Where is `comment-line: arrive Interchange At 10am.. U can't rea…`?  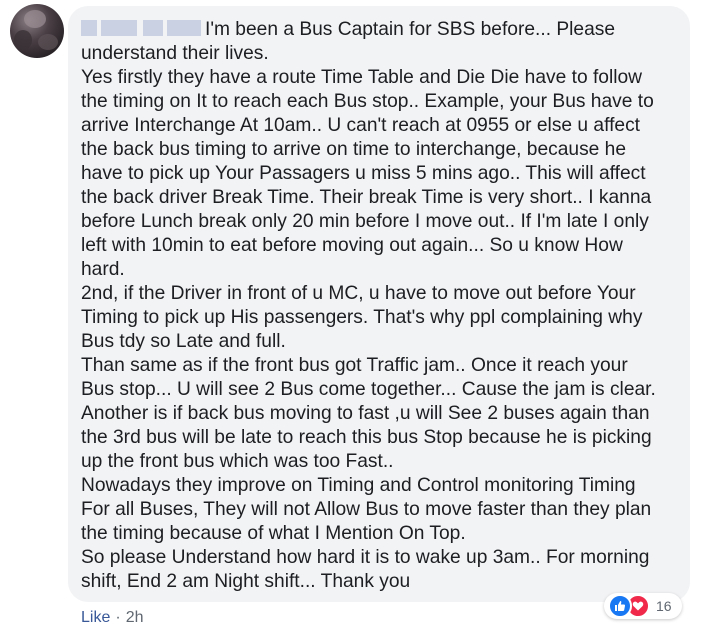 comment-line: arrive Interchange At 10am.. U can't rea… is located at coordinates (361, 125).